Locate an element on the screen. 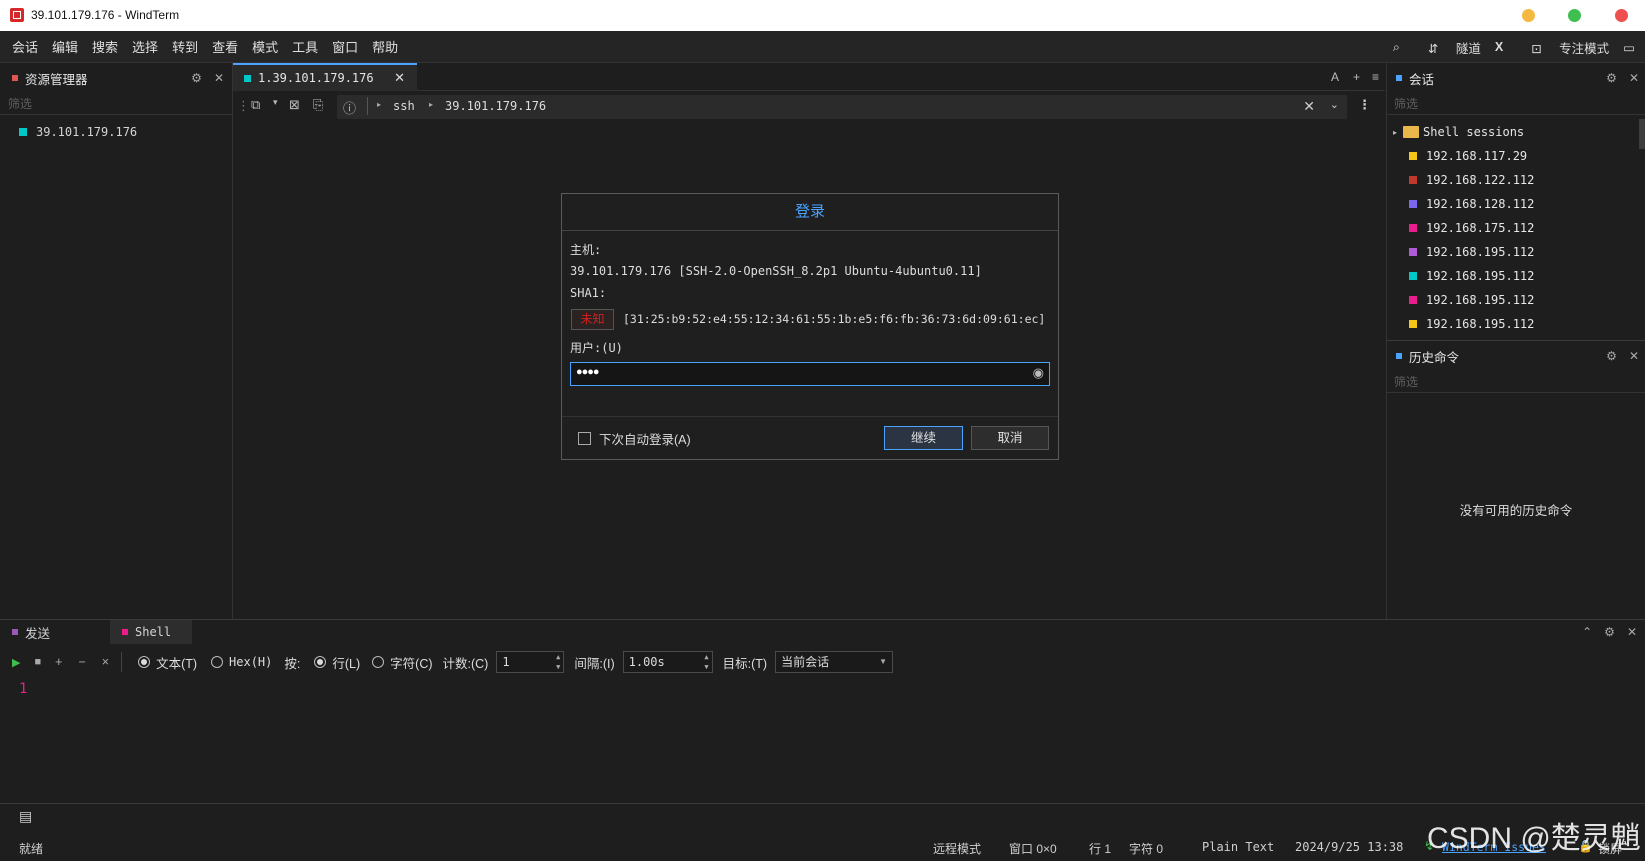  menu-window: 窗口 is located at coordinates (345, 46).